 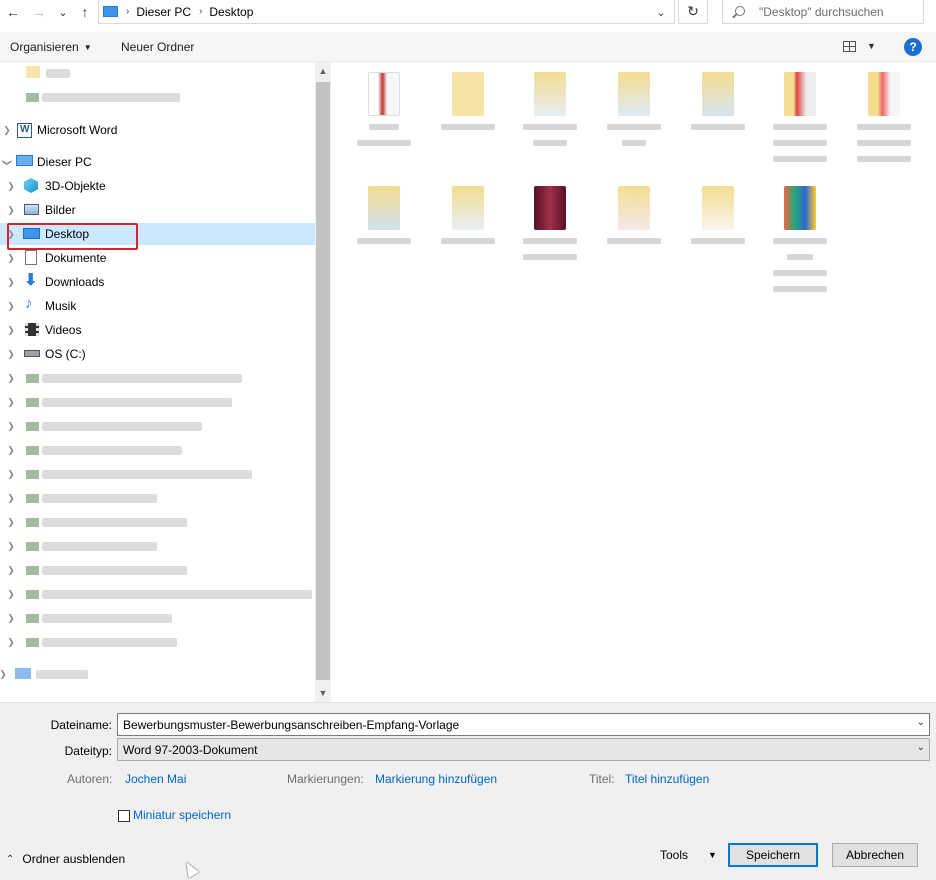 What do you see at coordinates (157, 130) in the screenshot?
I see `tree-item-microsoft-word: ❯ W Microsoft Word` at bounding box center [157, 130].